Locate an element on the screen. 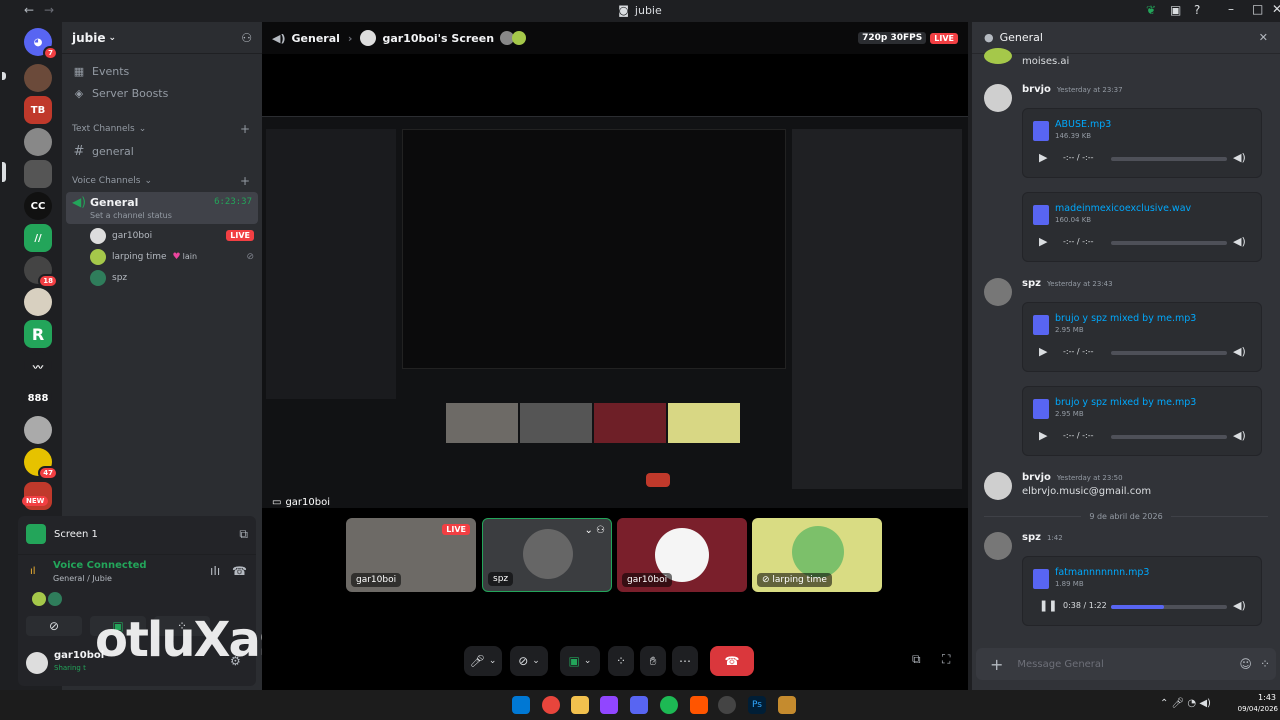 This screenshot has width=1280, height=720. participant-tile: ⊘ larping time is located at coordinates (817, 555).